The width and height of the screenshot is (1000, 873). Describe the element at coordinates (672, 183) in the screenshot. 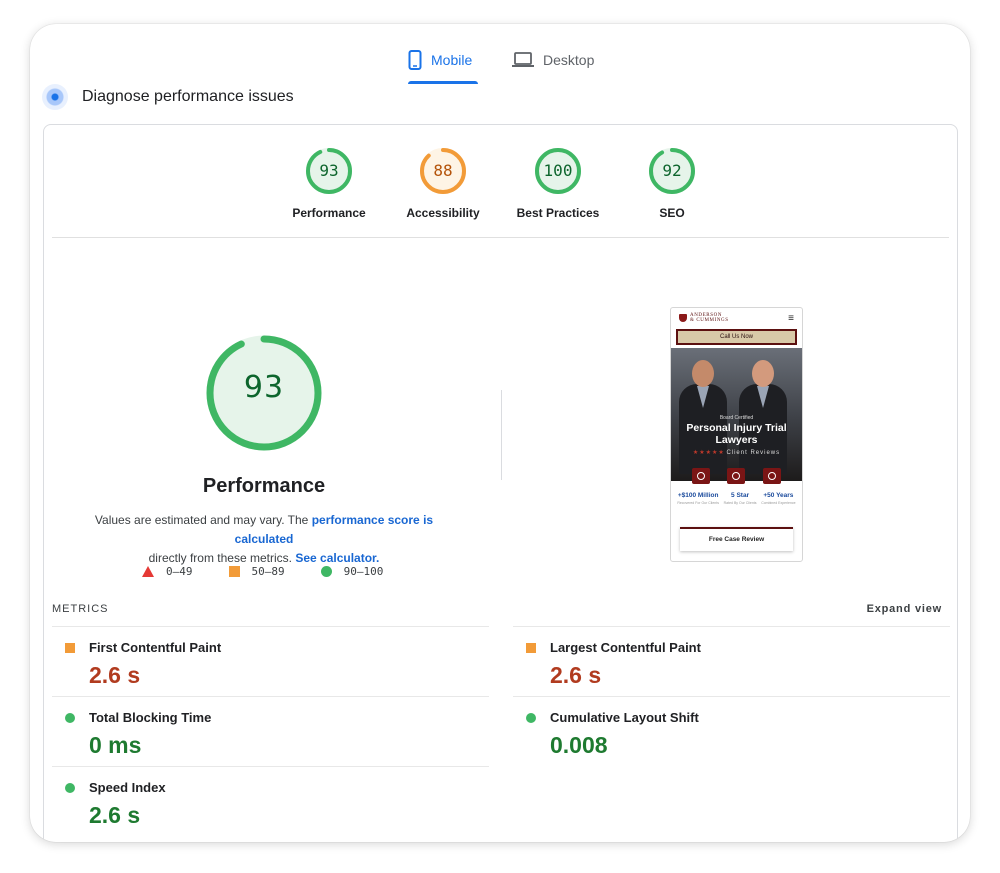

I see `gauge-seo: 92 SEO` at that location.